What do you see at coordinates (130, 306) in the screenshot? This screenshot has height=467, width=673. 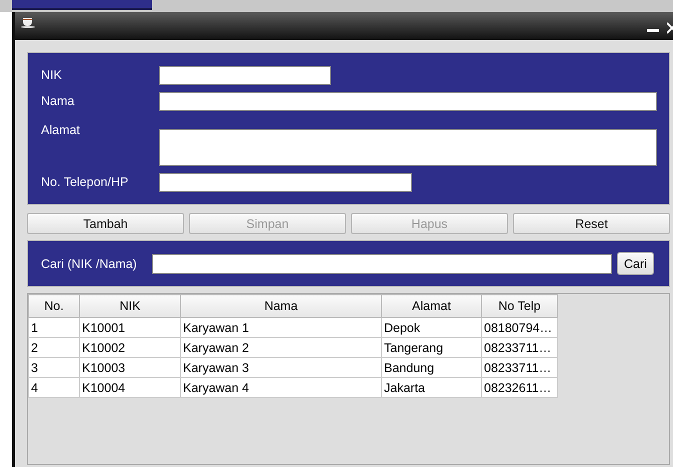 I see `column-header: NIK` at bounding box center [130, 306].